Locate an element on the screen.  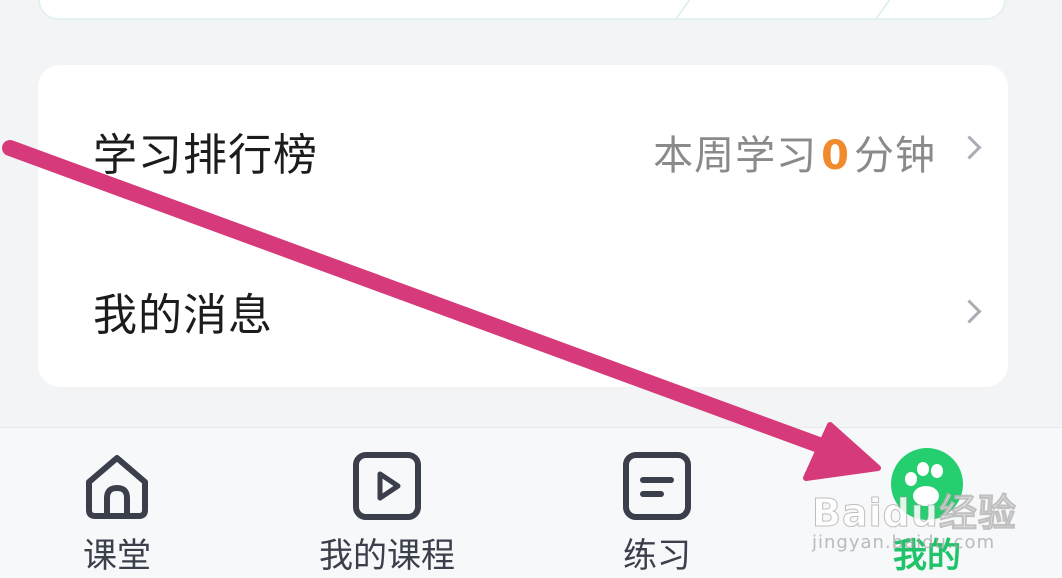
study-minutes: 0 is located at coordinates (835, 156).